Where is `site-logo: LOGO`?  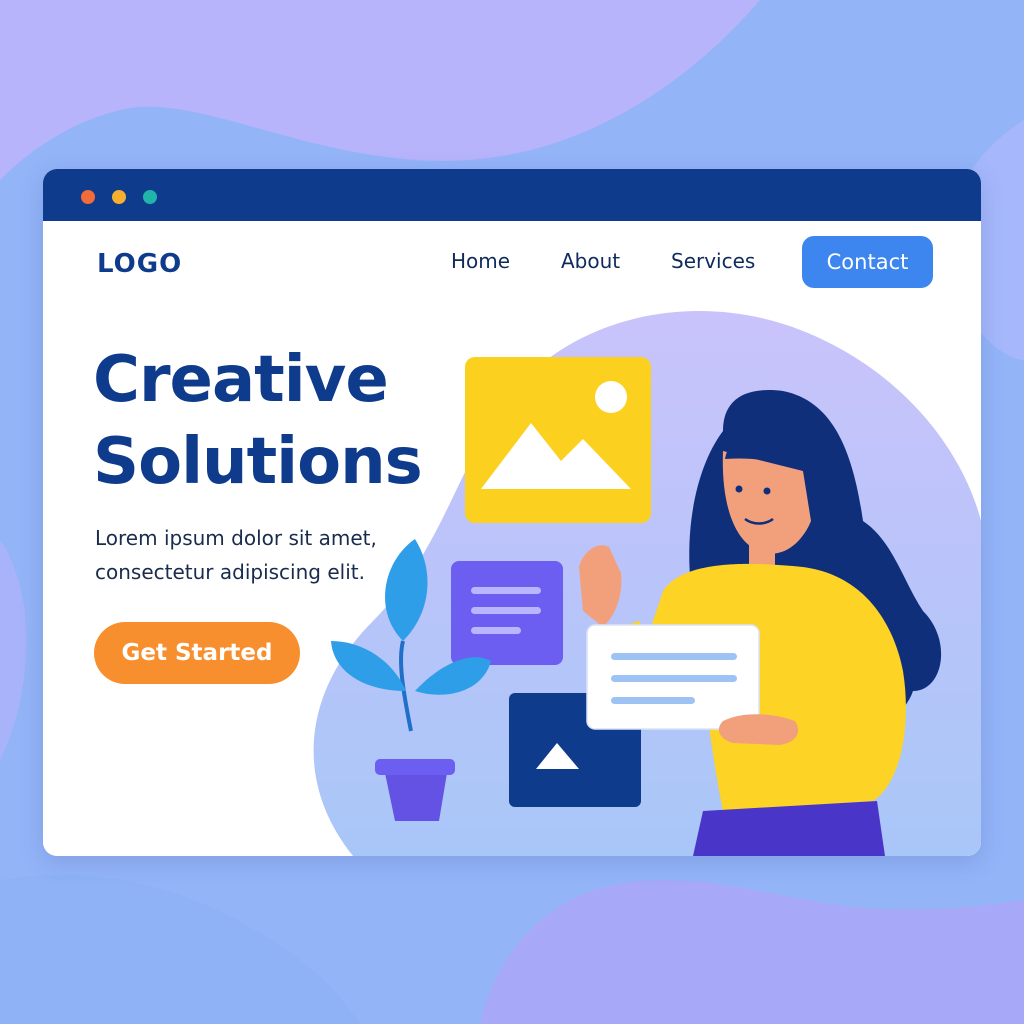
site-logo: LOGO is located at coordinates (139, 264).